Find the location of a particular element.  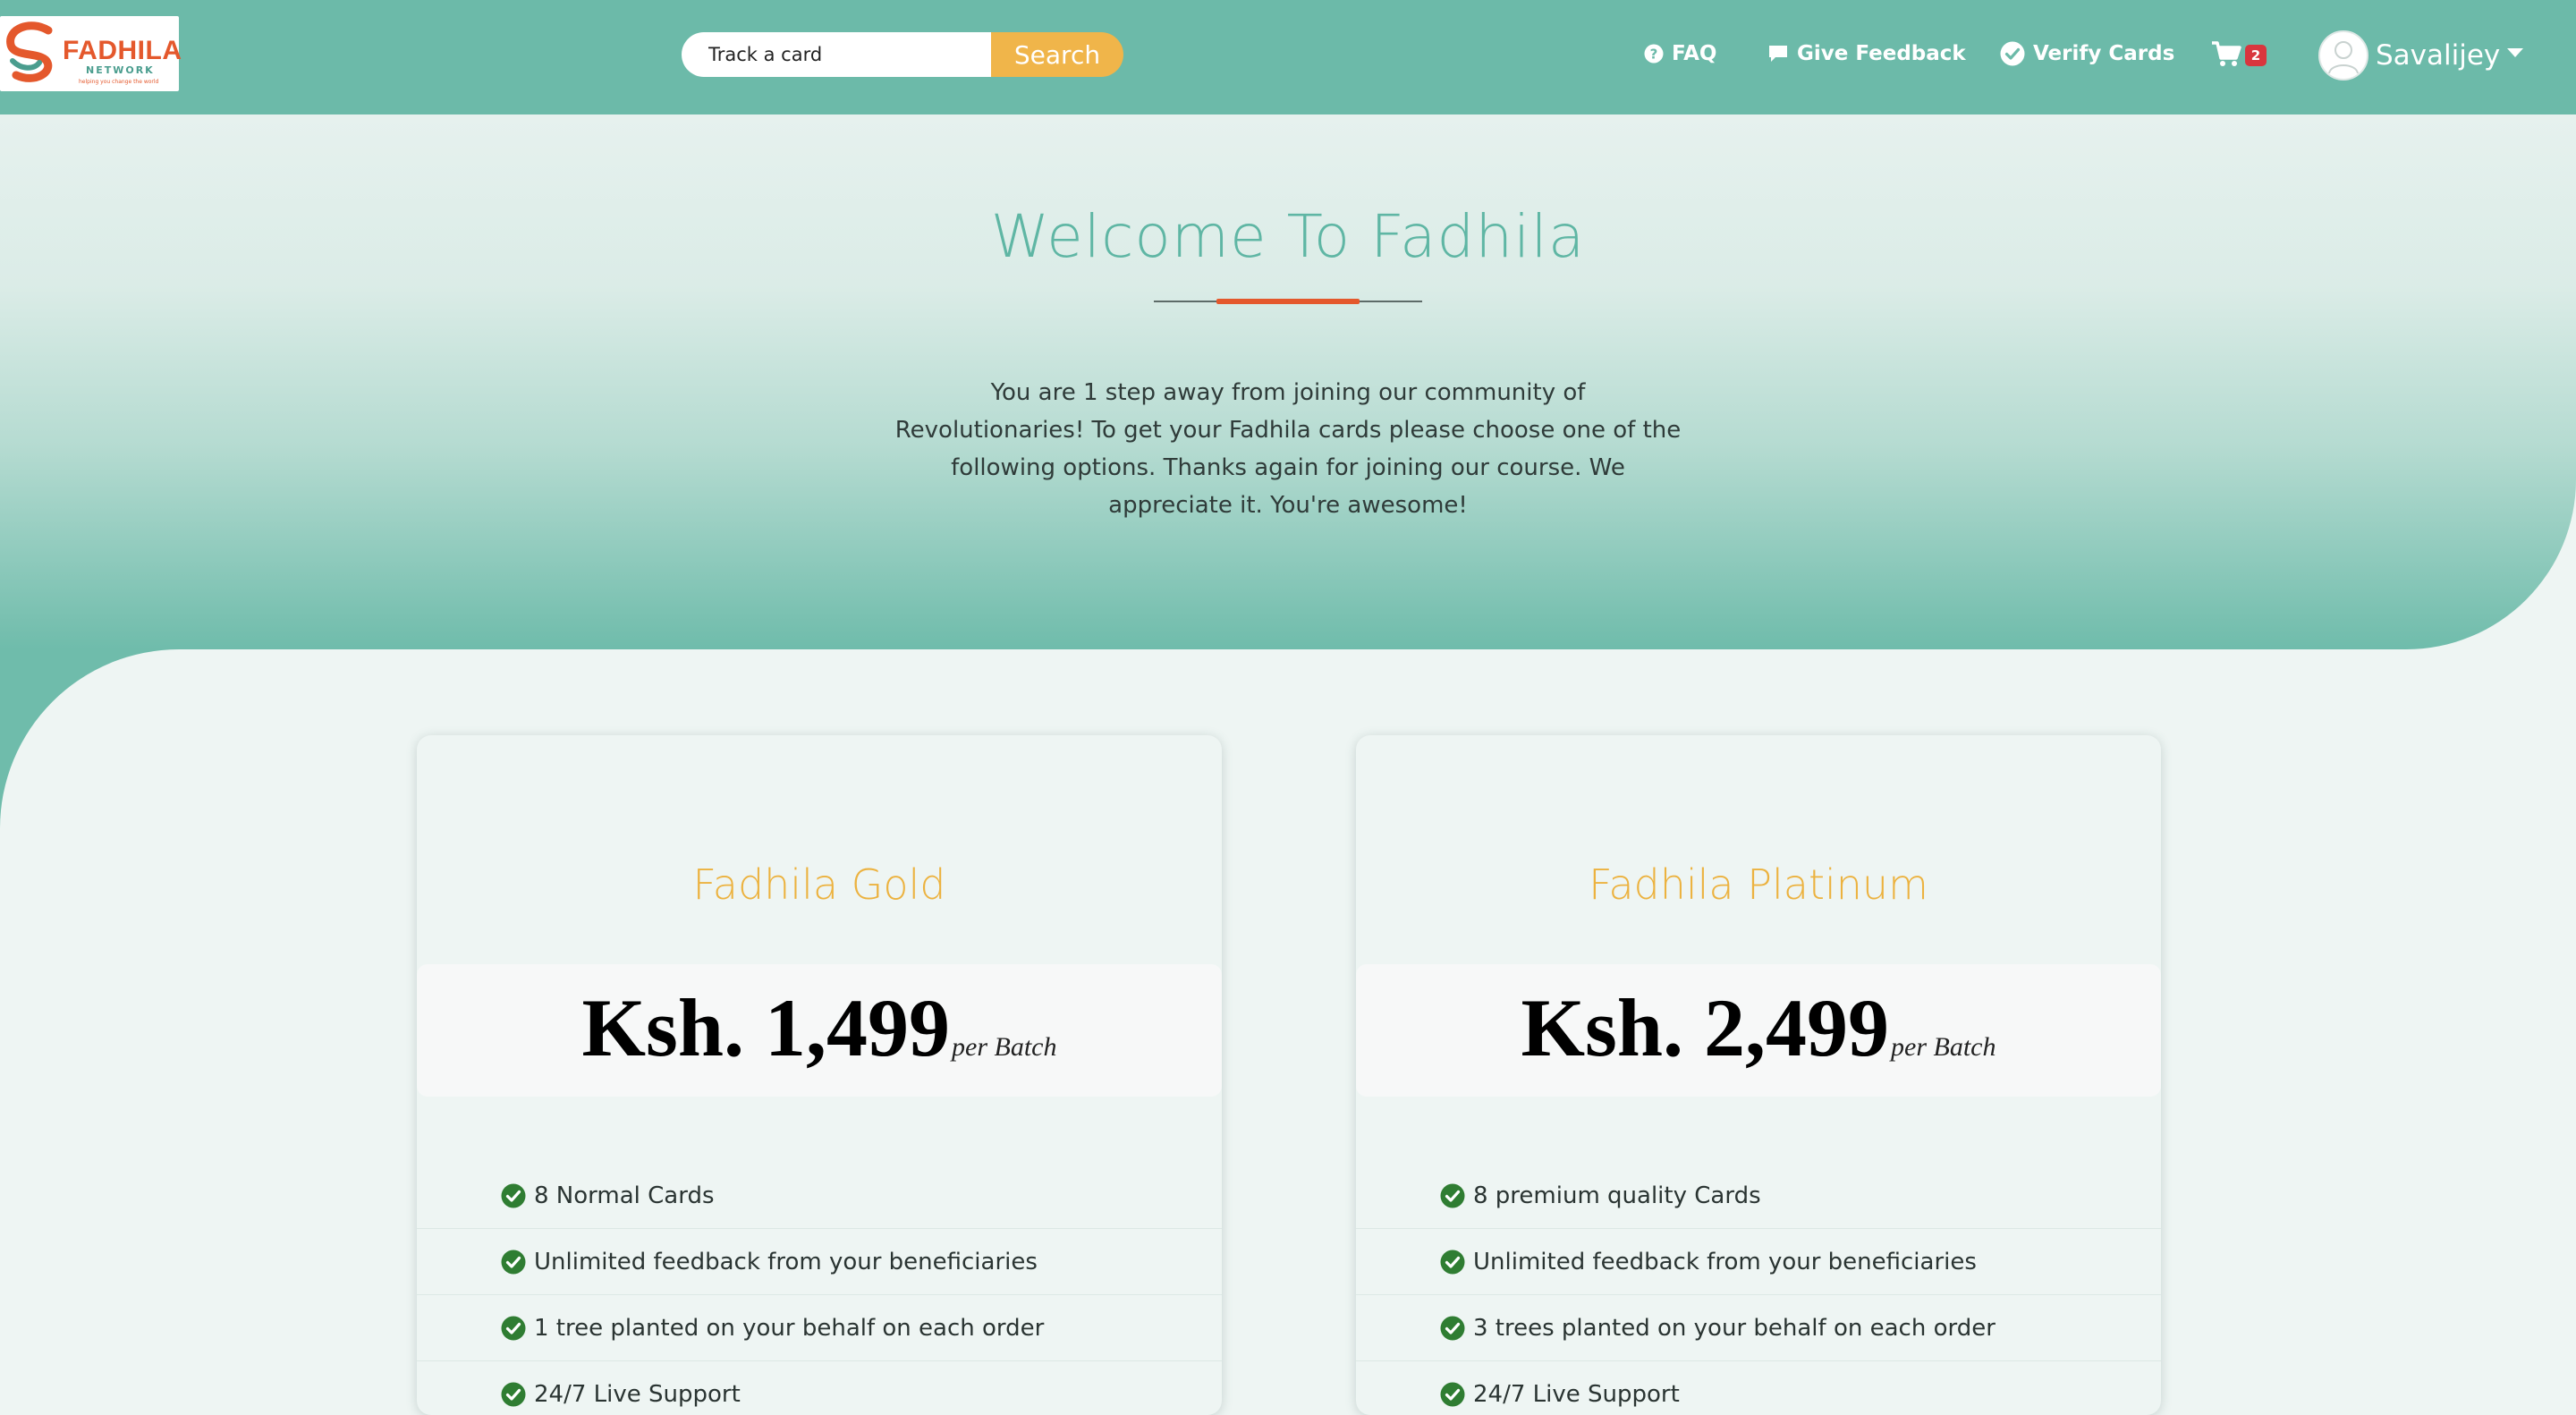

price-box: Ksh. 2,499 per Batch is located at coordinates (1758, 1030).